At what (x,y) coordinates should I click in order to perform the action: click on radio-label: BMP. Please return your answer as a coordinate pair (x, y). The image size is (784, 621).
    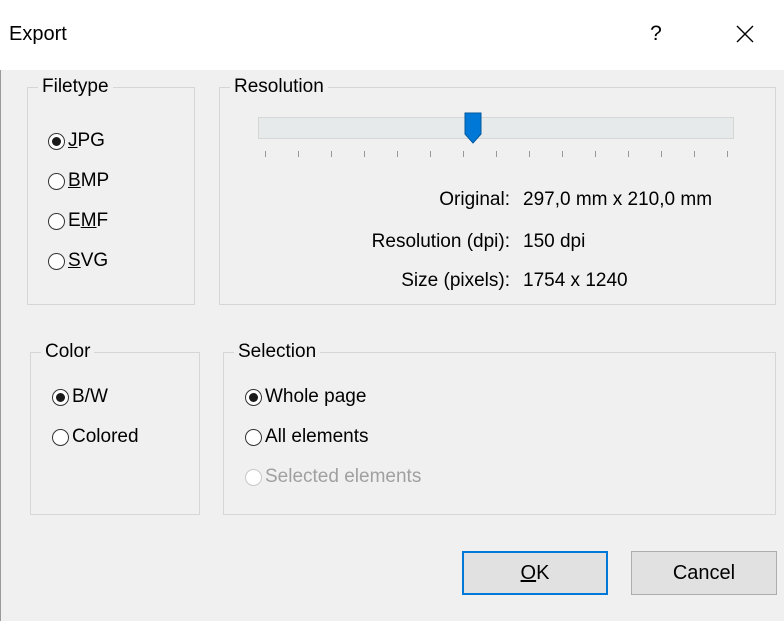
    Looking at the image, I should click on (89, 180).